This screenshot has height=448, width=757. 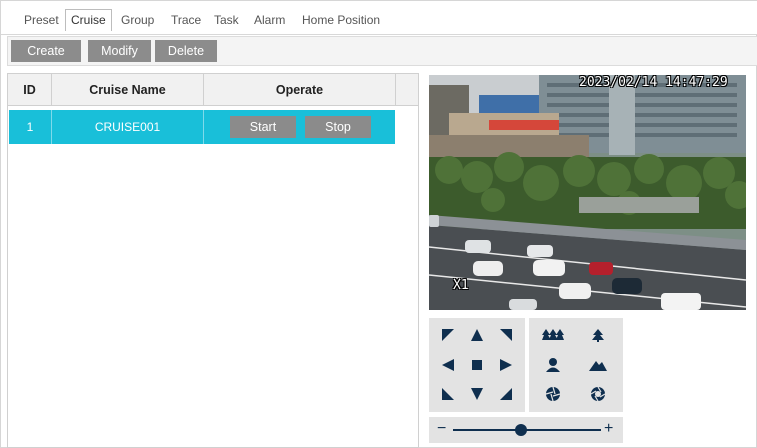 I want to click on tab-home-position: Home Position, so click(x=341, y=20).